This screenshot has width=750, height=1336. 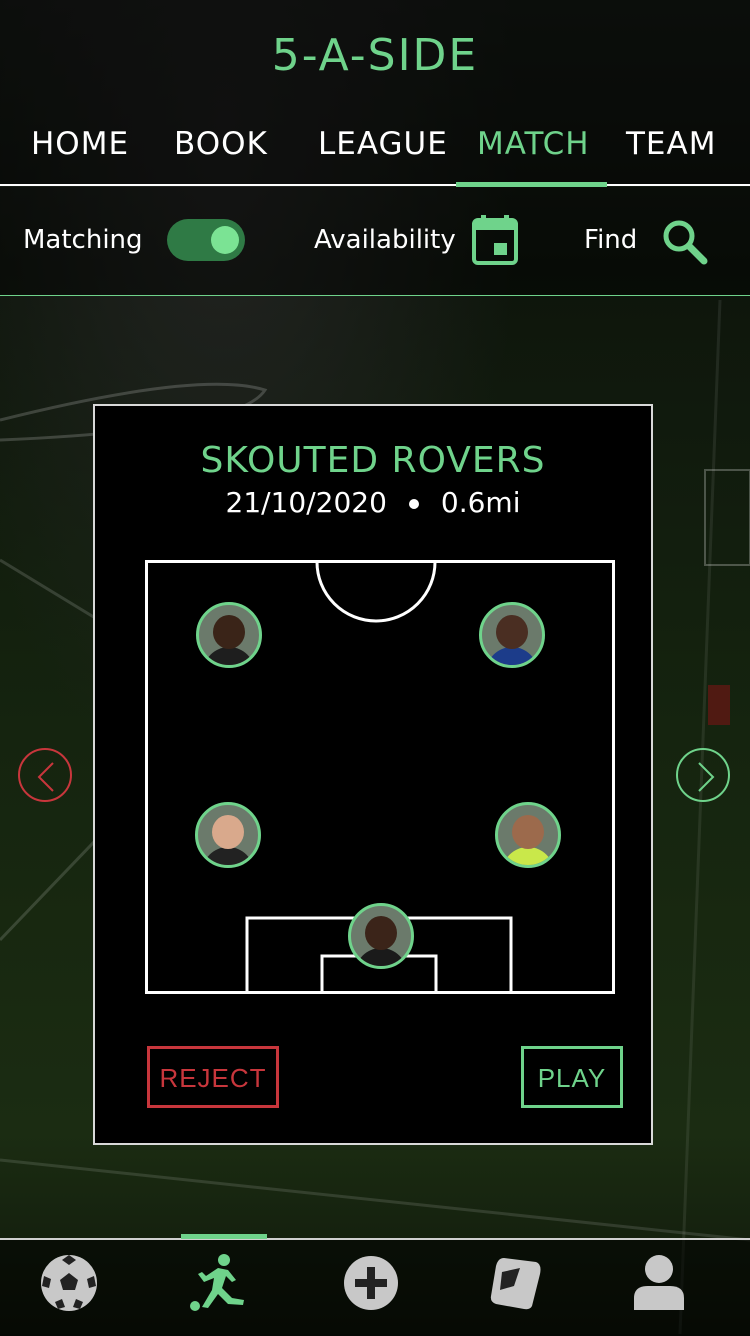 I want to click on football-icon, so click(x=69, y=1283).